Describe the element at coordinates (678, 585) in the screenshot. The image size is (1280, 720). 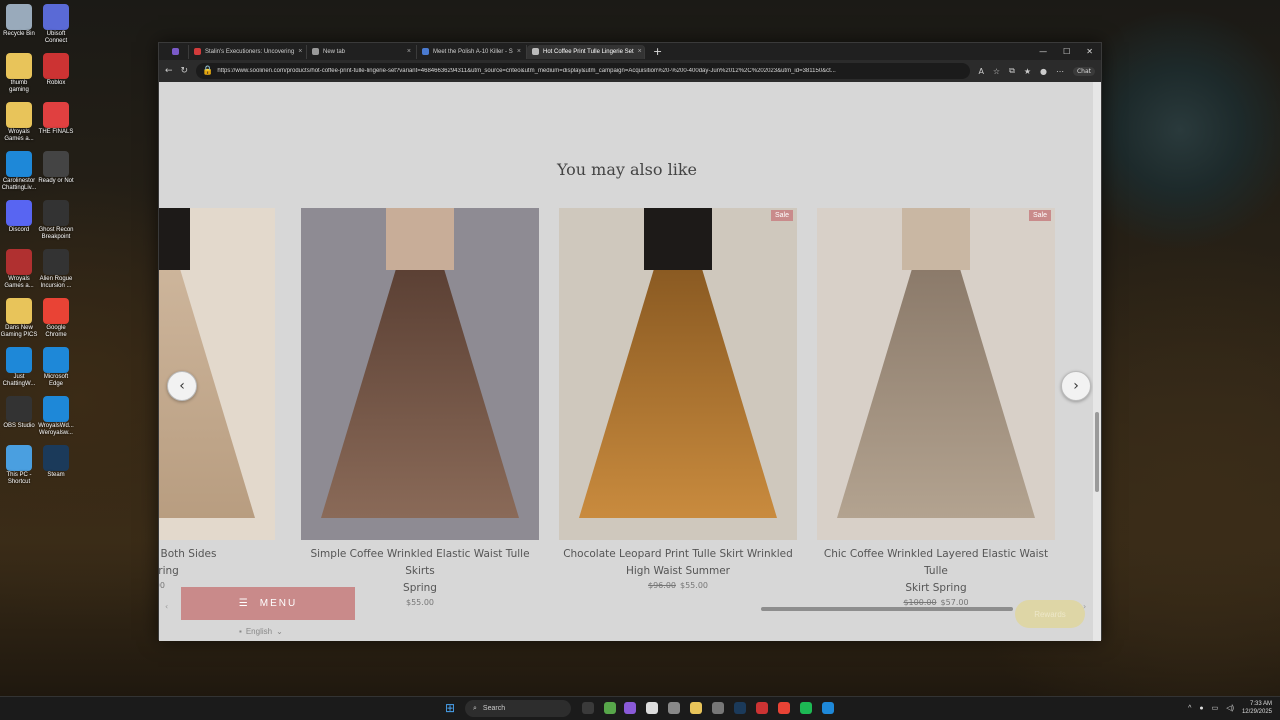
I see `product-price-row: $96.00 $55.00` at that location.